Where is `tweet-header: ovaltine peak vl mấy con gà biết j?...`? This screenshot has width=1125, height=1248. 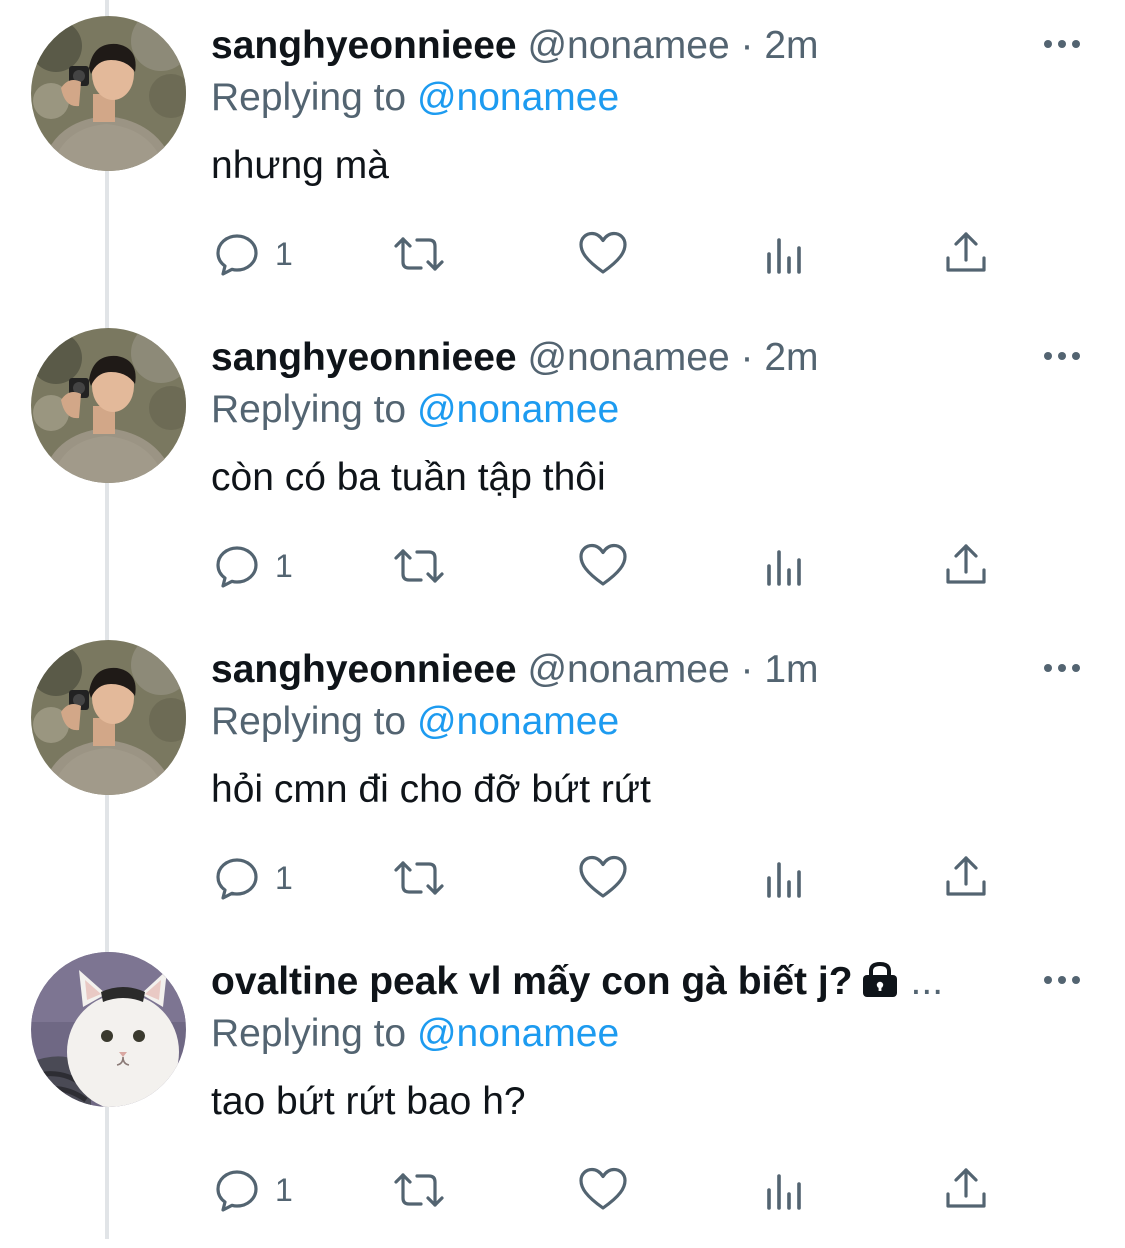 tweet-header: ovaltine peak vl mấy con gà biết j?... is located at coordinates (611, 982).